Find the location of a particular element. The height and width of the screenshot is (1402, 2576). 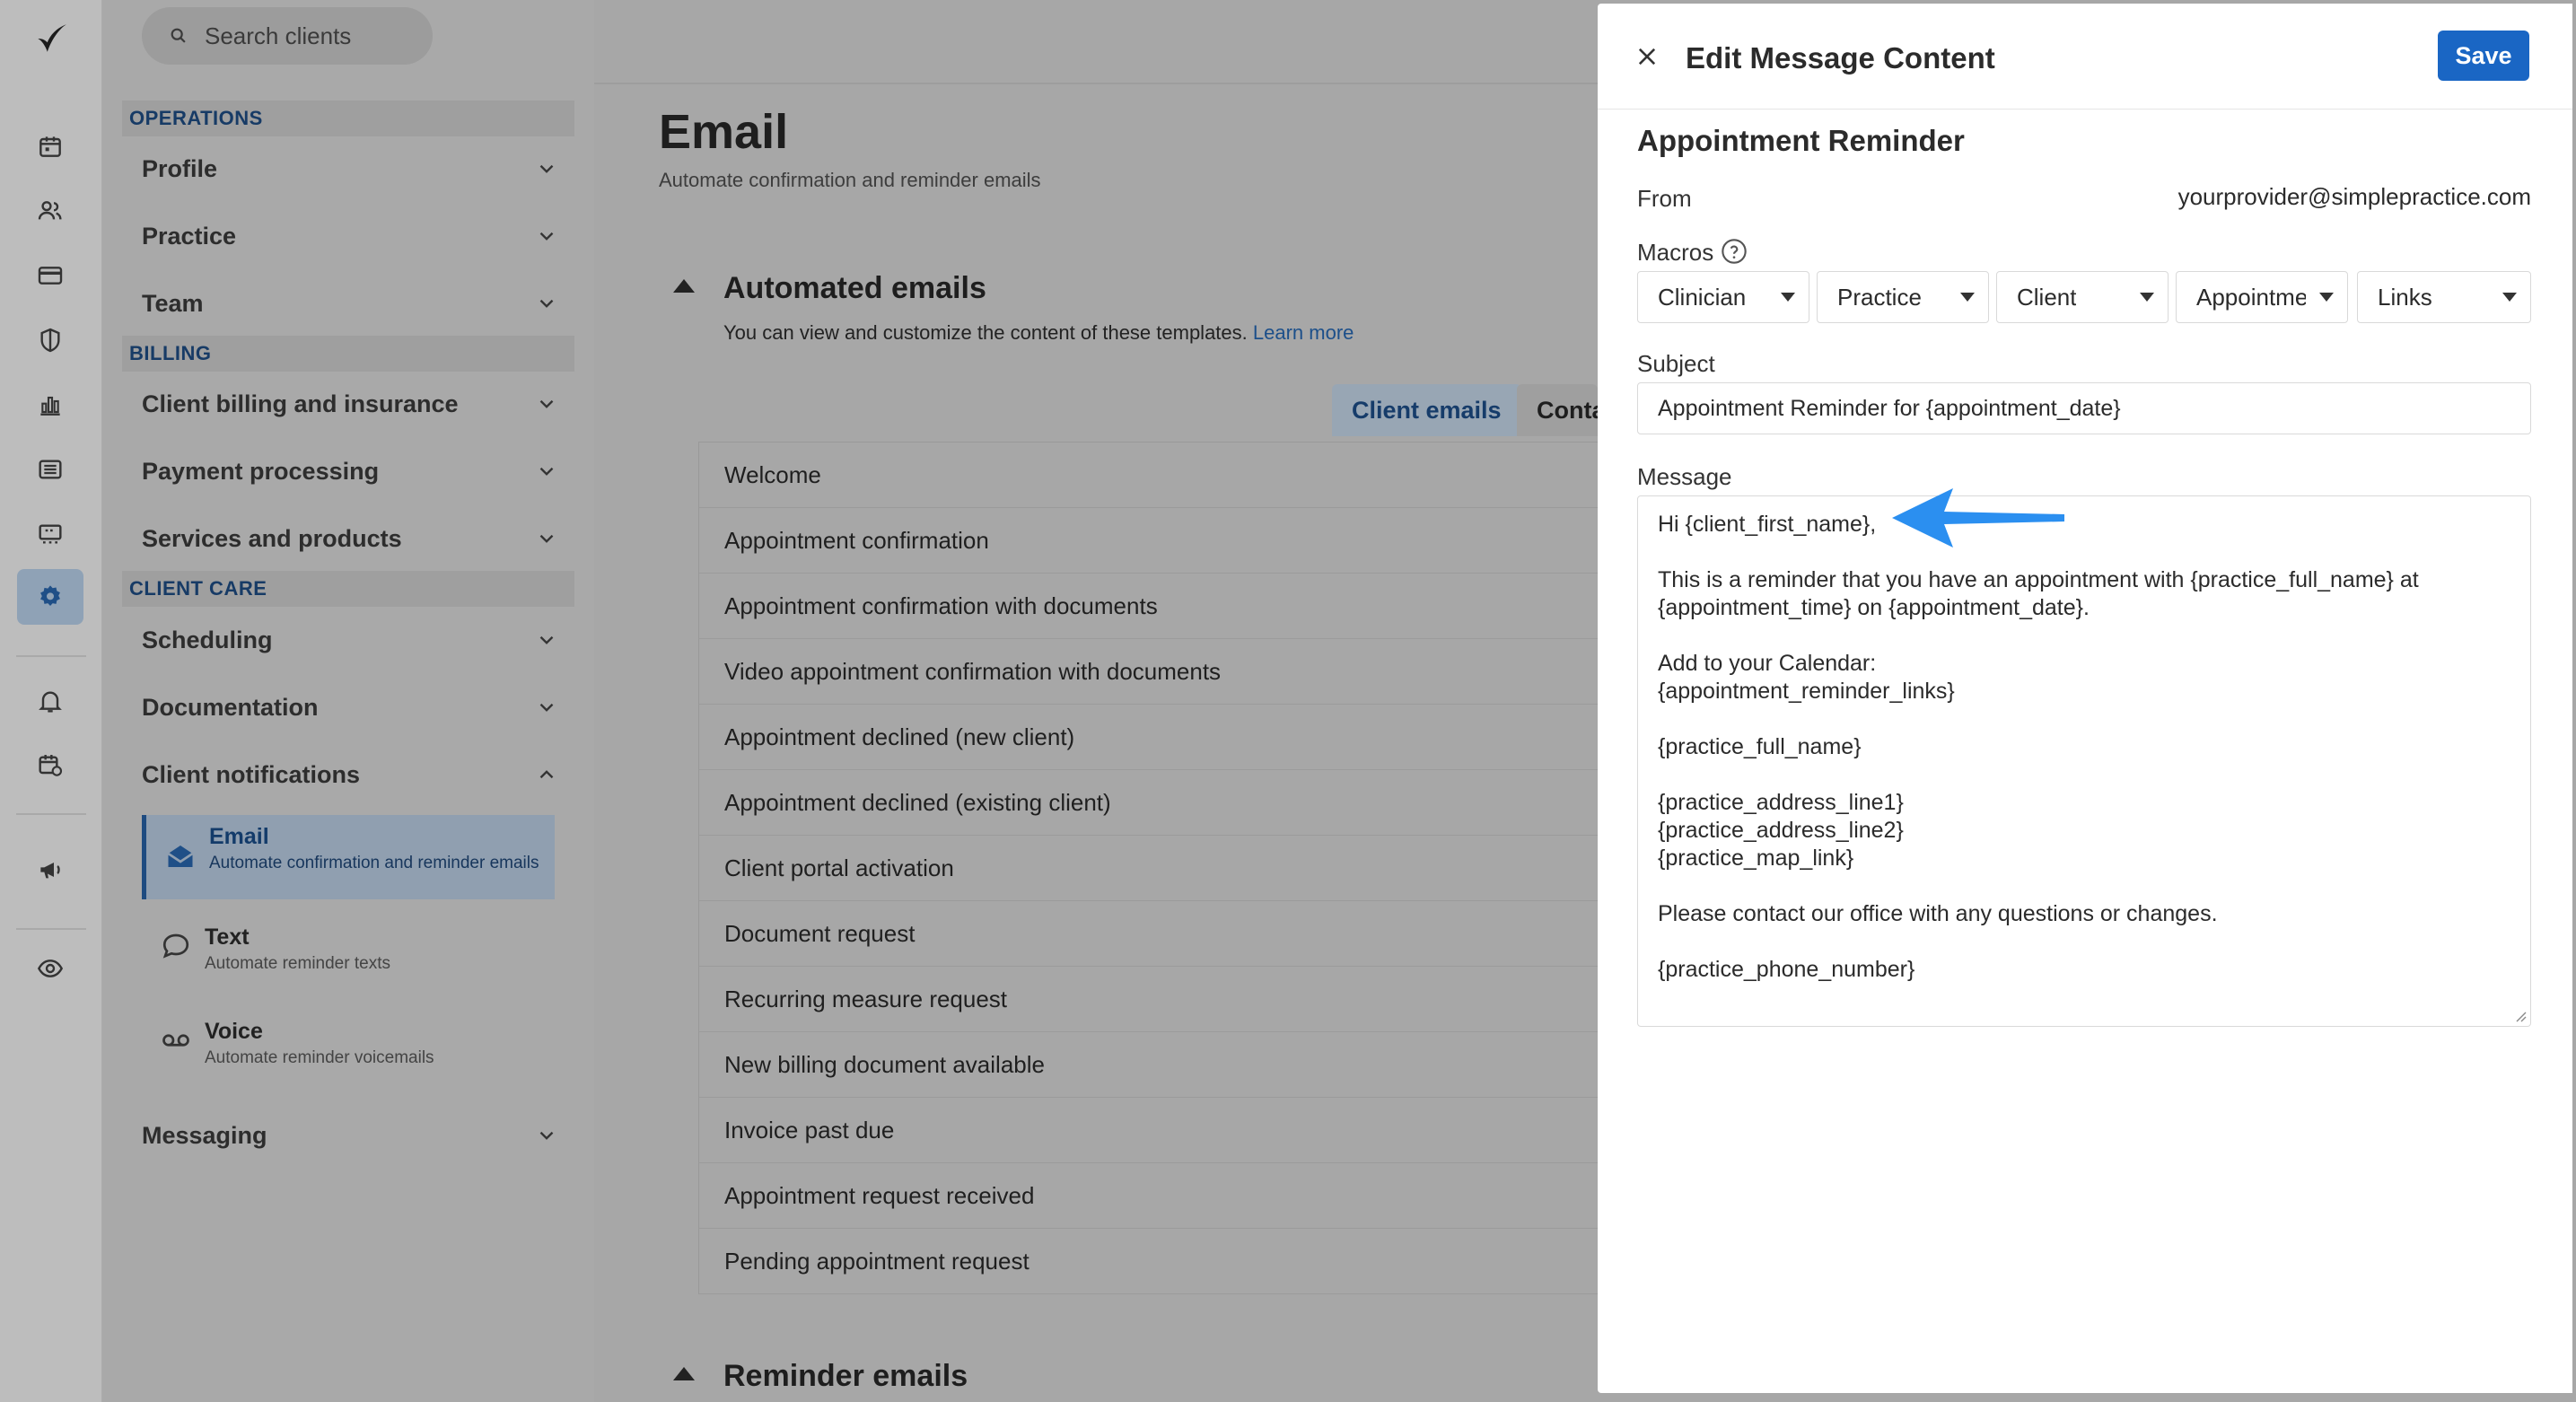

template-row: Recurring measure request is located at coordinates (1148, 1000).